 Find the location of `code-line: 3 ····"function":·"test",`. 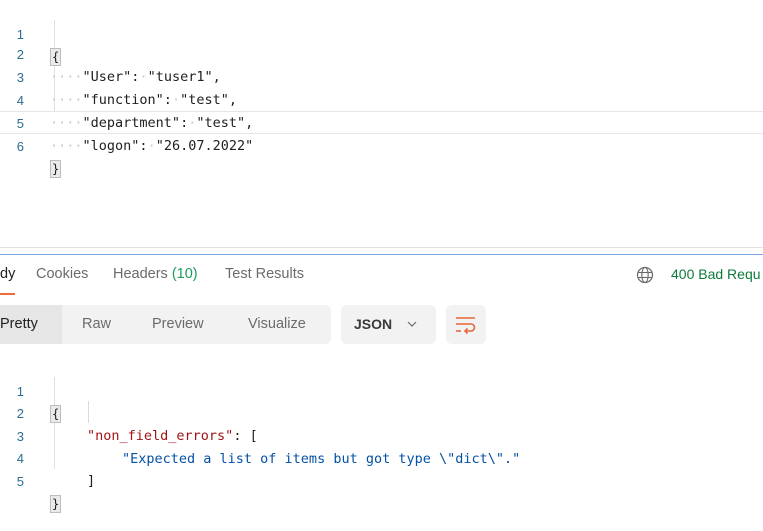

code-line: 3 ····"function":·"test", is located at coordinates (381, 75).